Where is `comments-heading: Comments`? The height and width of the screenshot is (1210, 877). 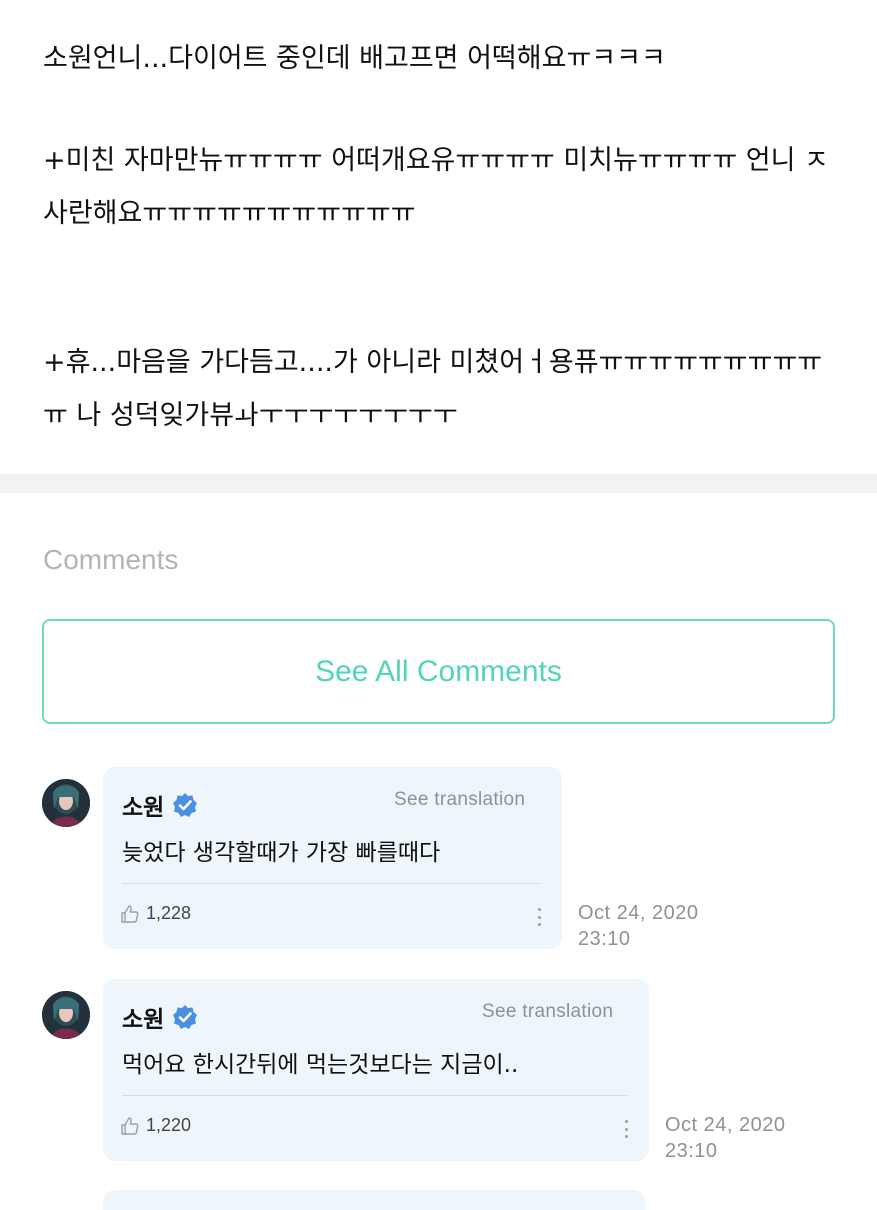 comments-heading: Comments is located at coordinates (111, 559).